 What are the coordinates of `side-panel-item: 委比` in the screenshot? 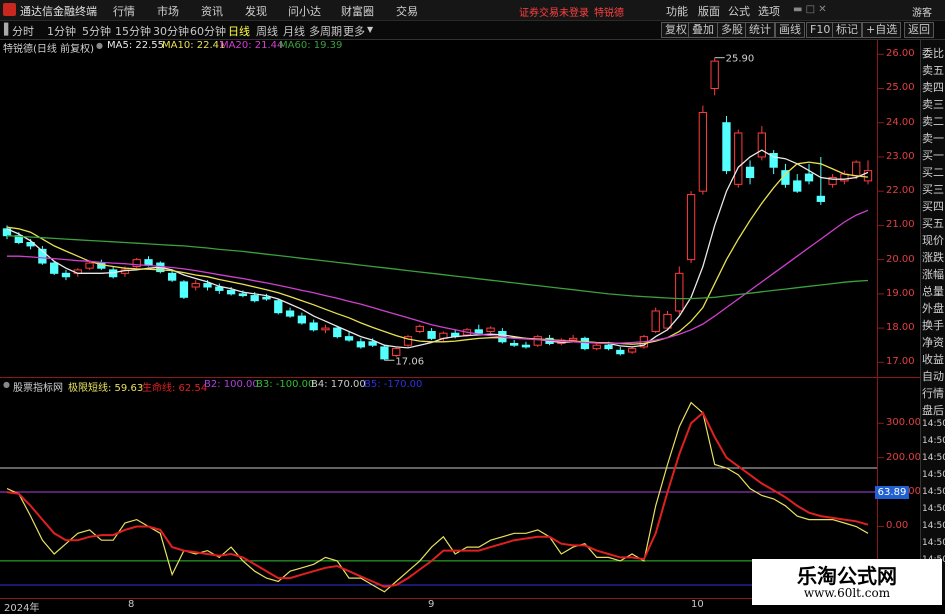 It's located at (933, 53).